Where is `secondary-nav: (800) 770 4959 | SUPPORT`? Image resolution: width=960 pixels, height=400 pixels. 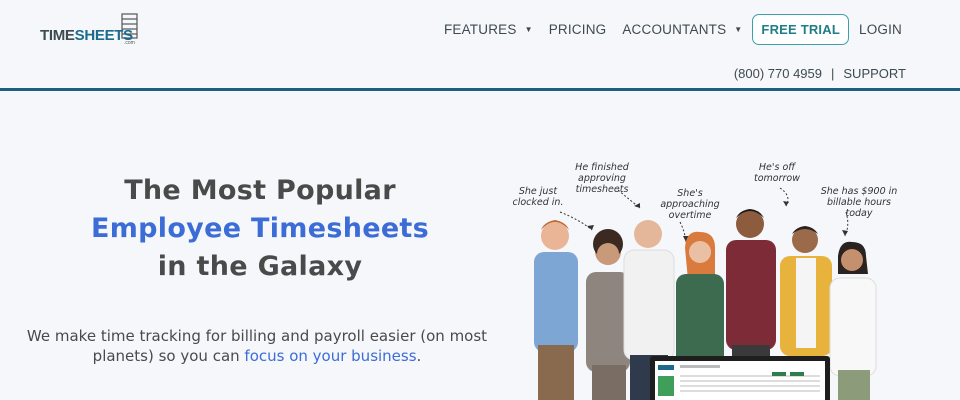
secondary-nav: (800) 770 4959 | SUPPORT is located at coordinates (820, 73).